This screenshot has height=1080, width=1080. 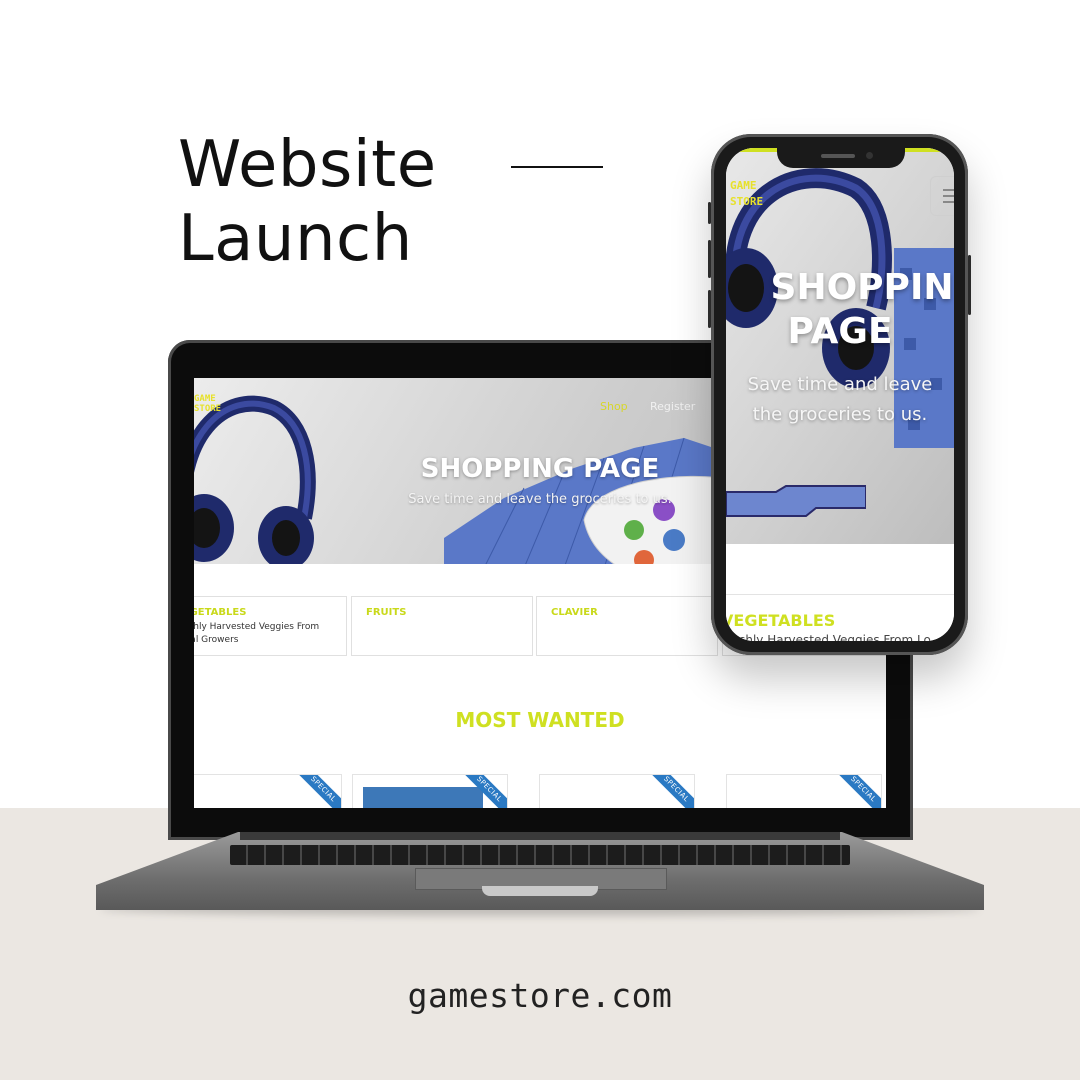 What do you see at coordinates (614, 406) in the screenshot?
I see `nav-link-shop: Shop` at bounding box center [614, 406].